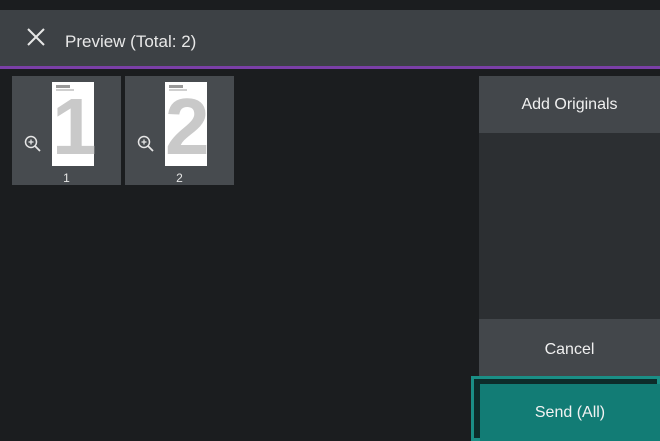 The height and width of the screenshot is (441, 660). I want to click on cancel-button: Cancel, so click(569, 347).